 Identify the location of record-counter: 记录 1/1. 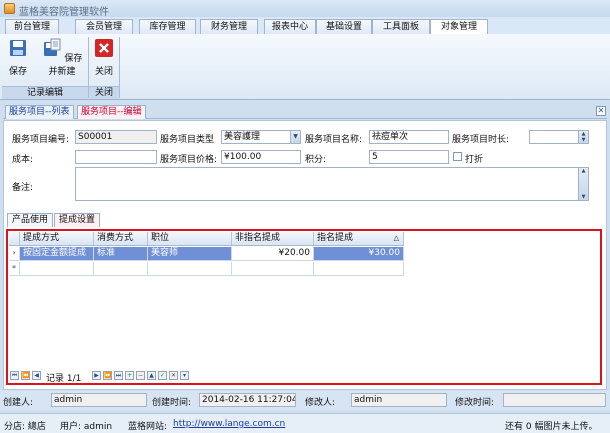
(64, 379).